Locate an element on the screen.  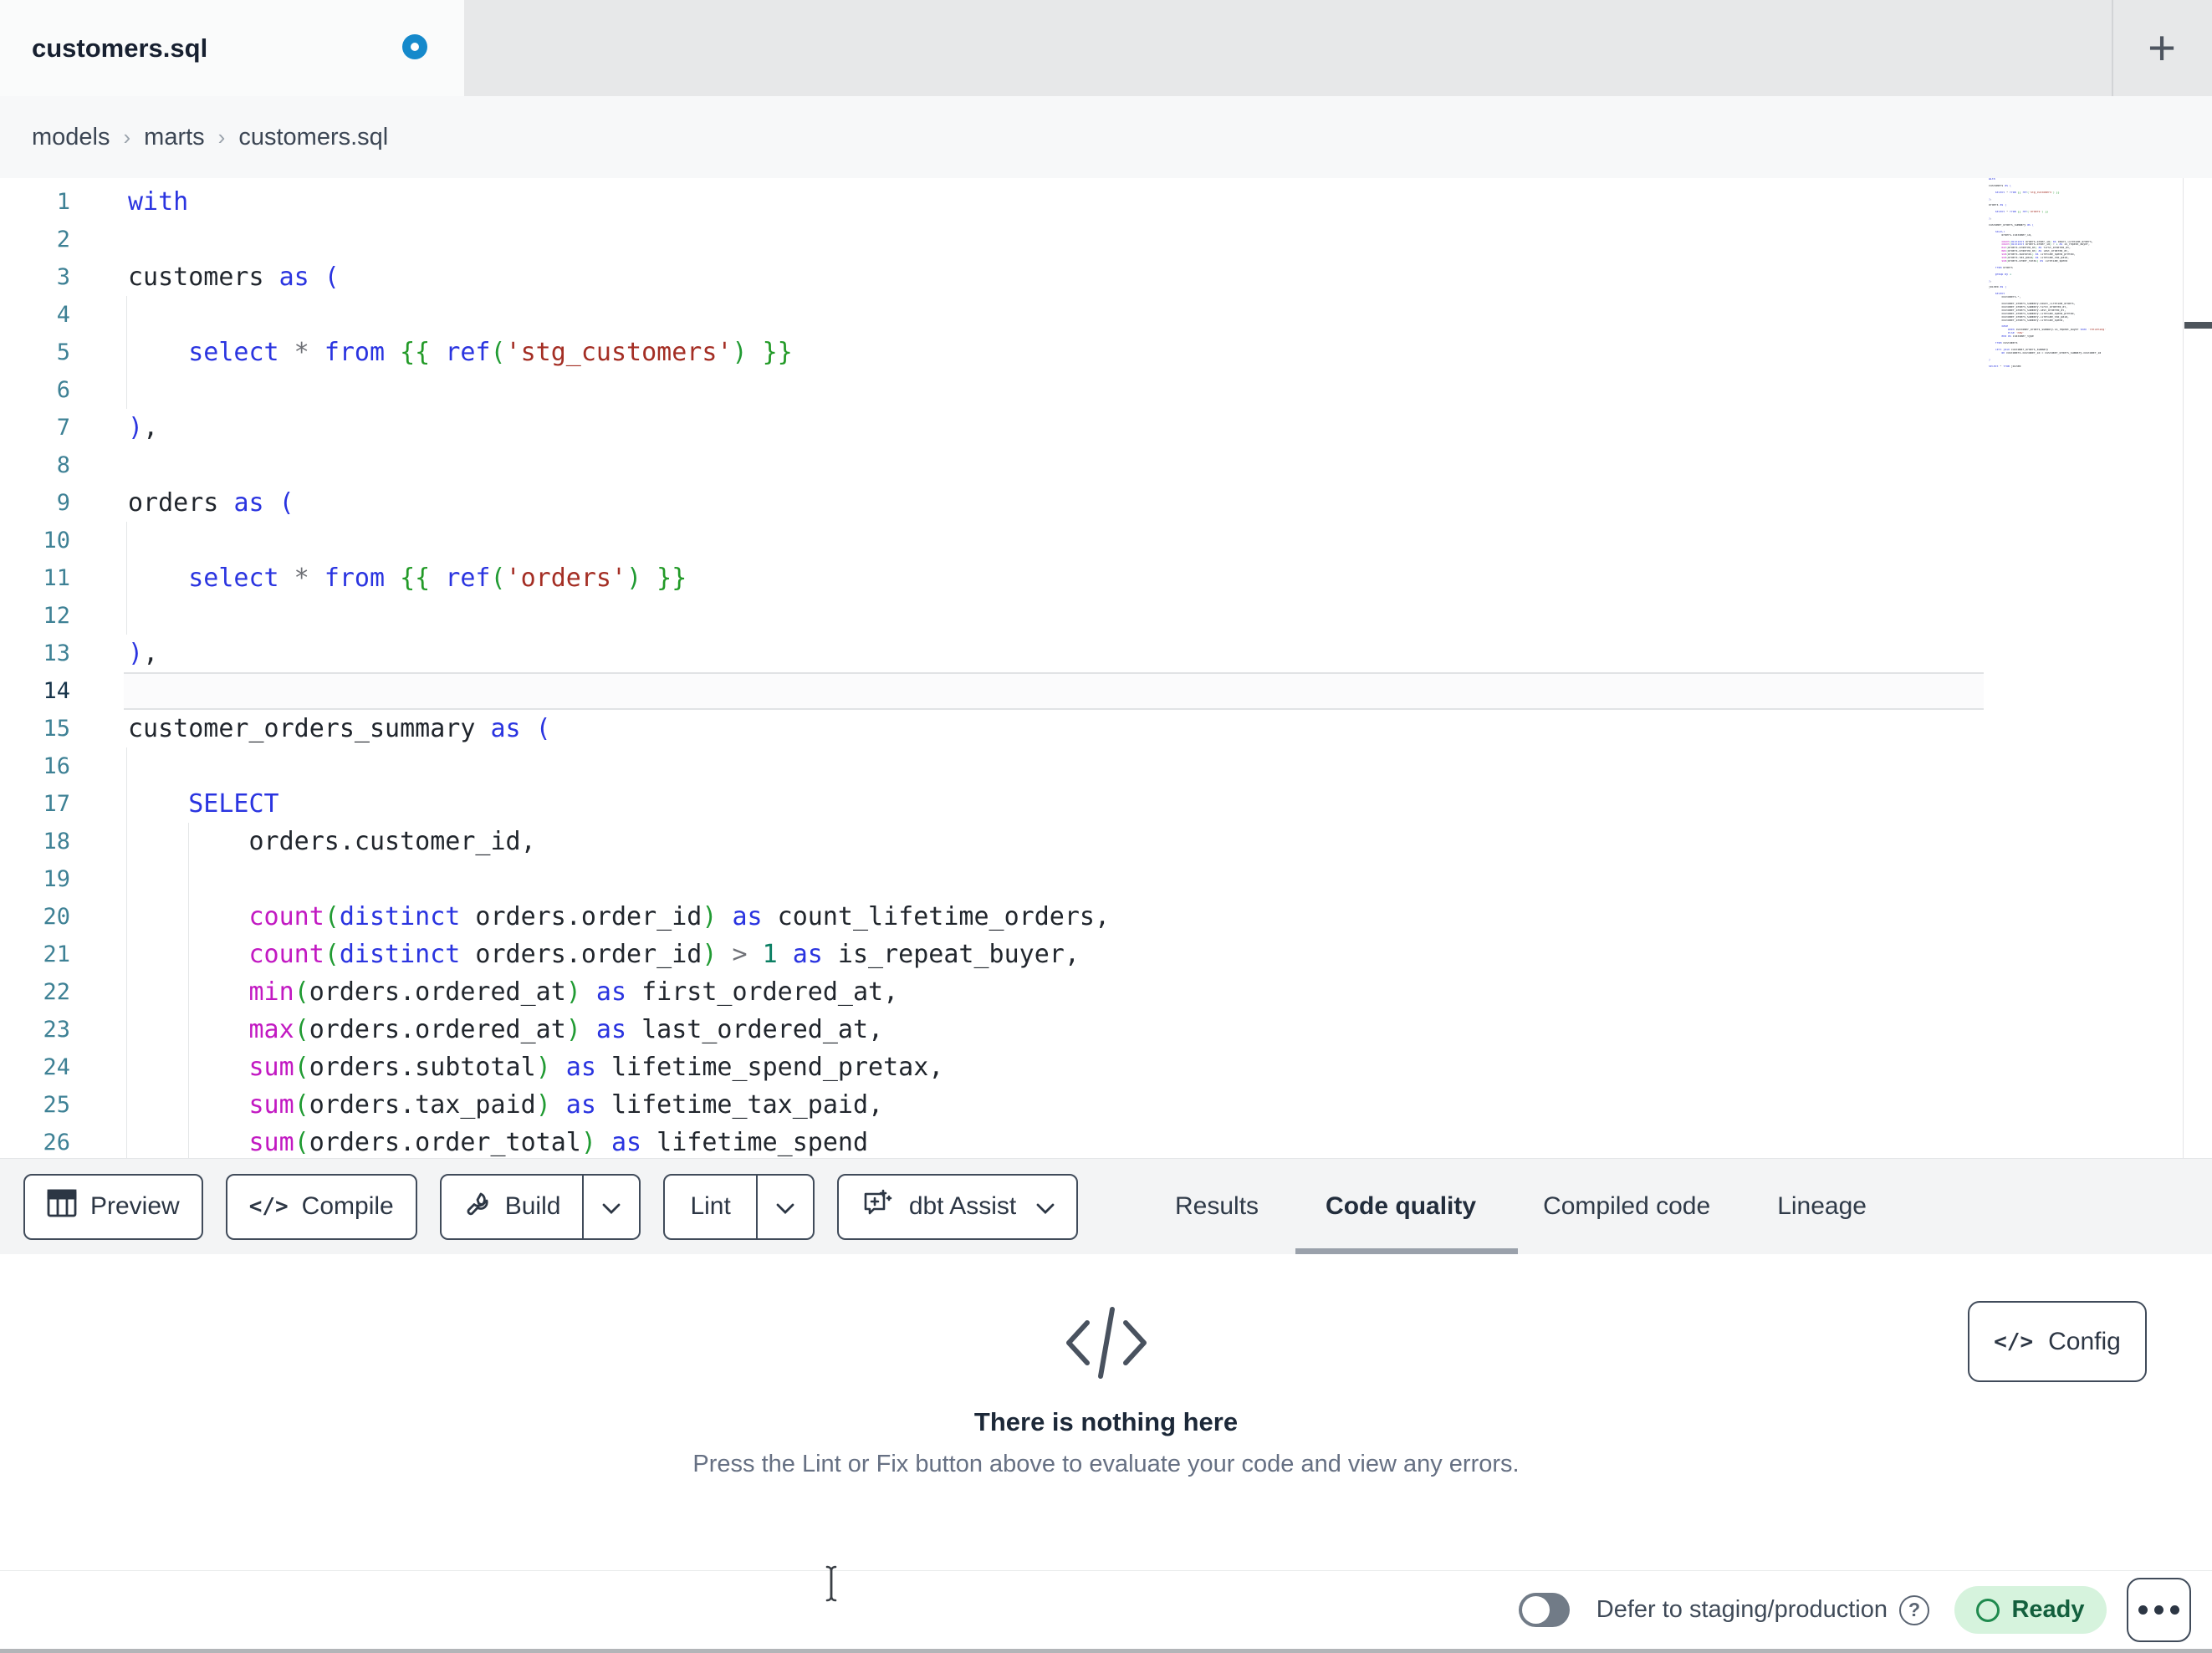
new-tab-button: + is located at coordinates (2162, 47).